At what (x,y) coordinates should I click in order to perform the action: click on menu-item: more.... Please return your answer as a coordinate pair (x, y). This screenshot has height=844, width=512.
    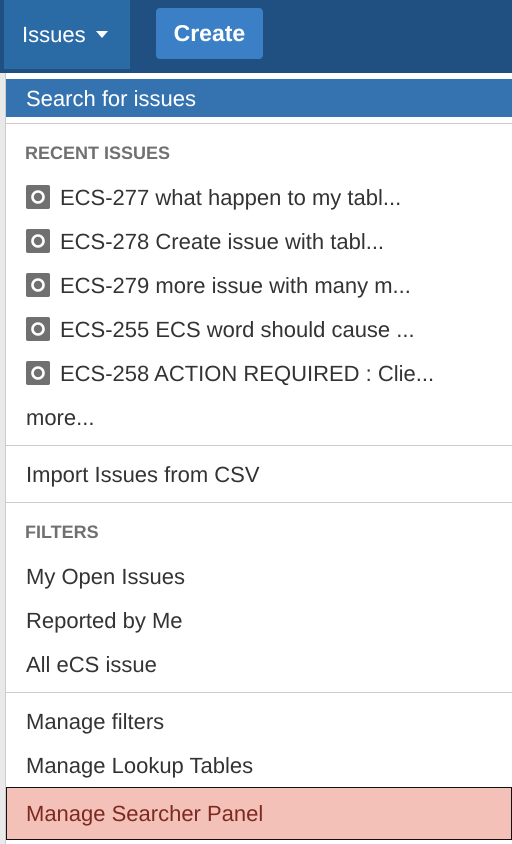
    Looking at the image, I should click on (259, 417).